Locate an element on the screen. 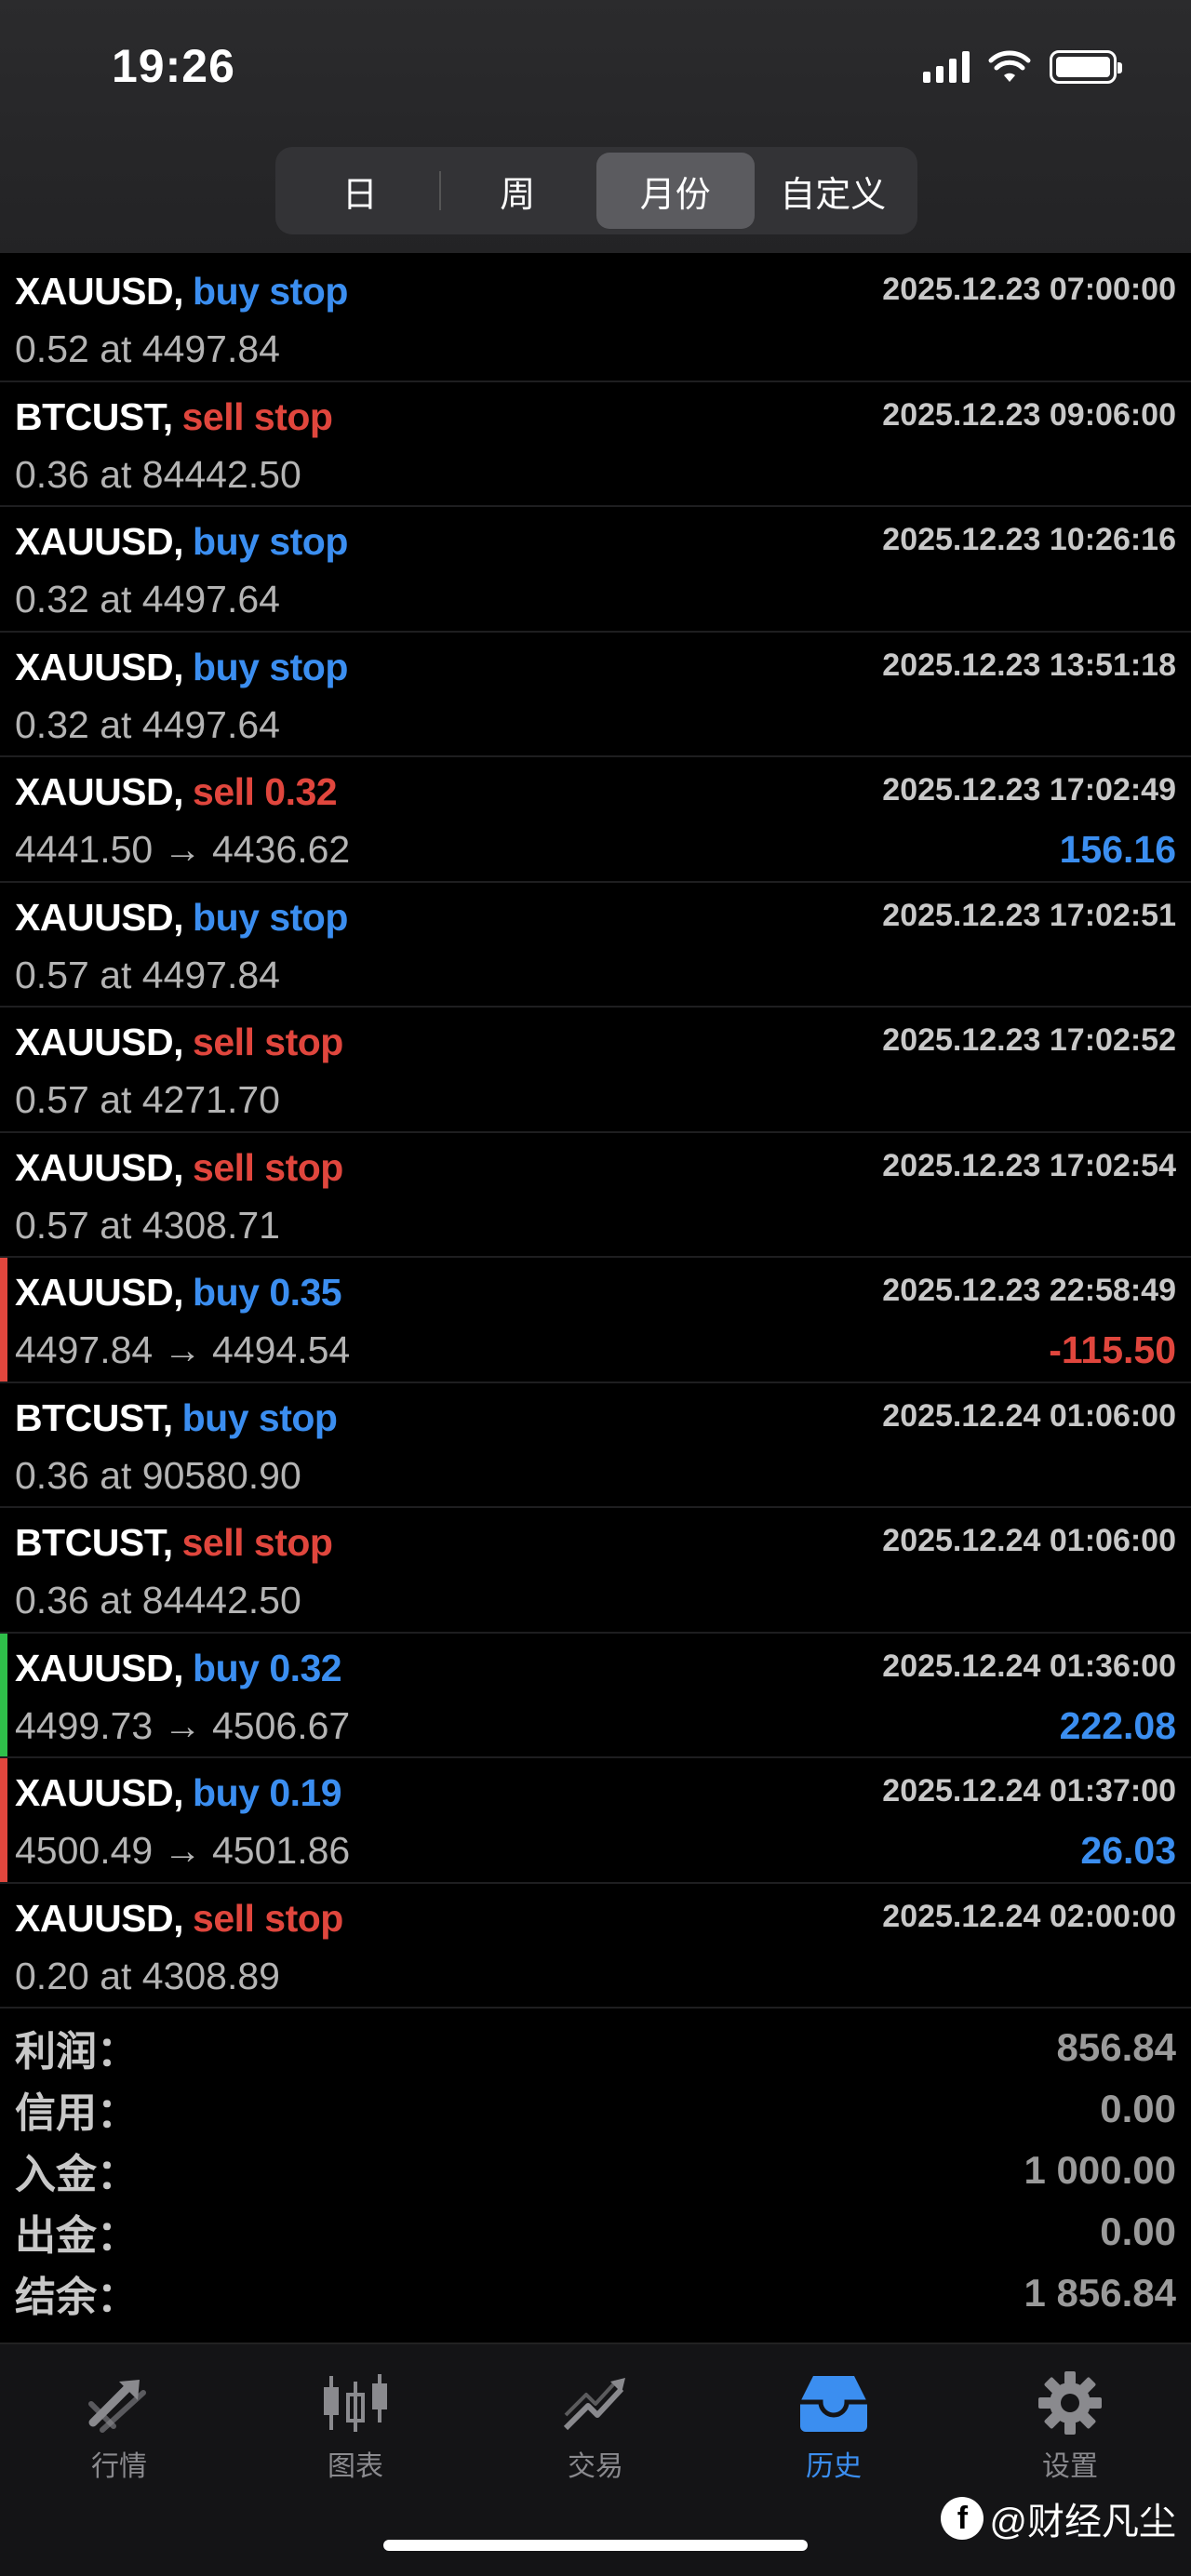  status-time: 19:26 is located at coordinates (173, 66).